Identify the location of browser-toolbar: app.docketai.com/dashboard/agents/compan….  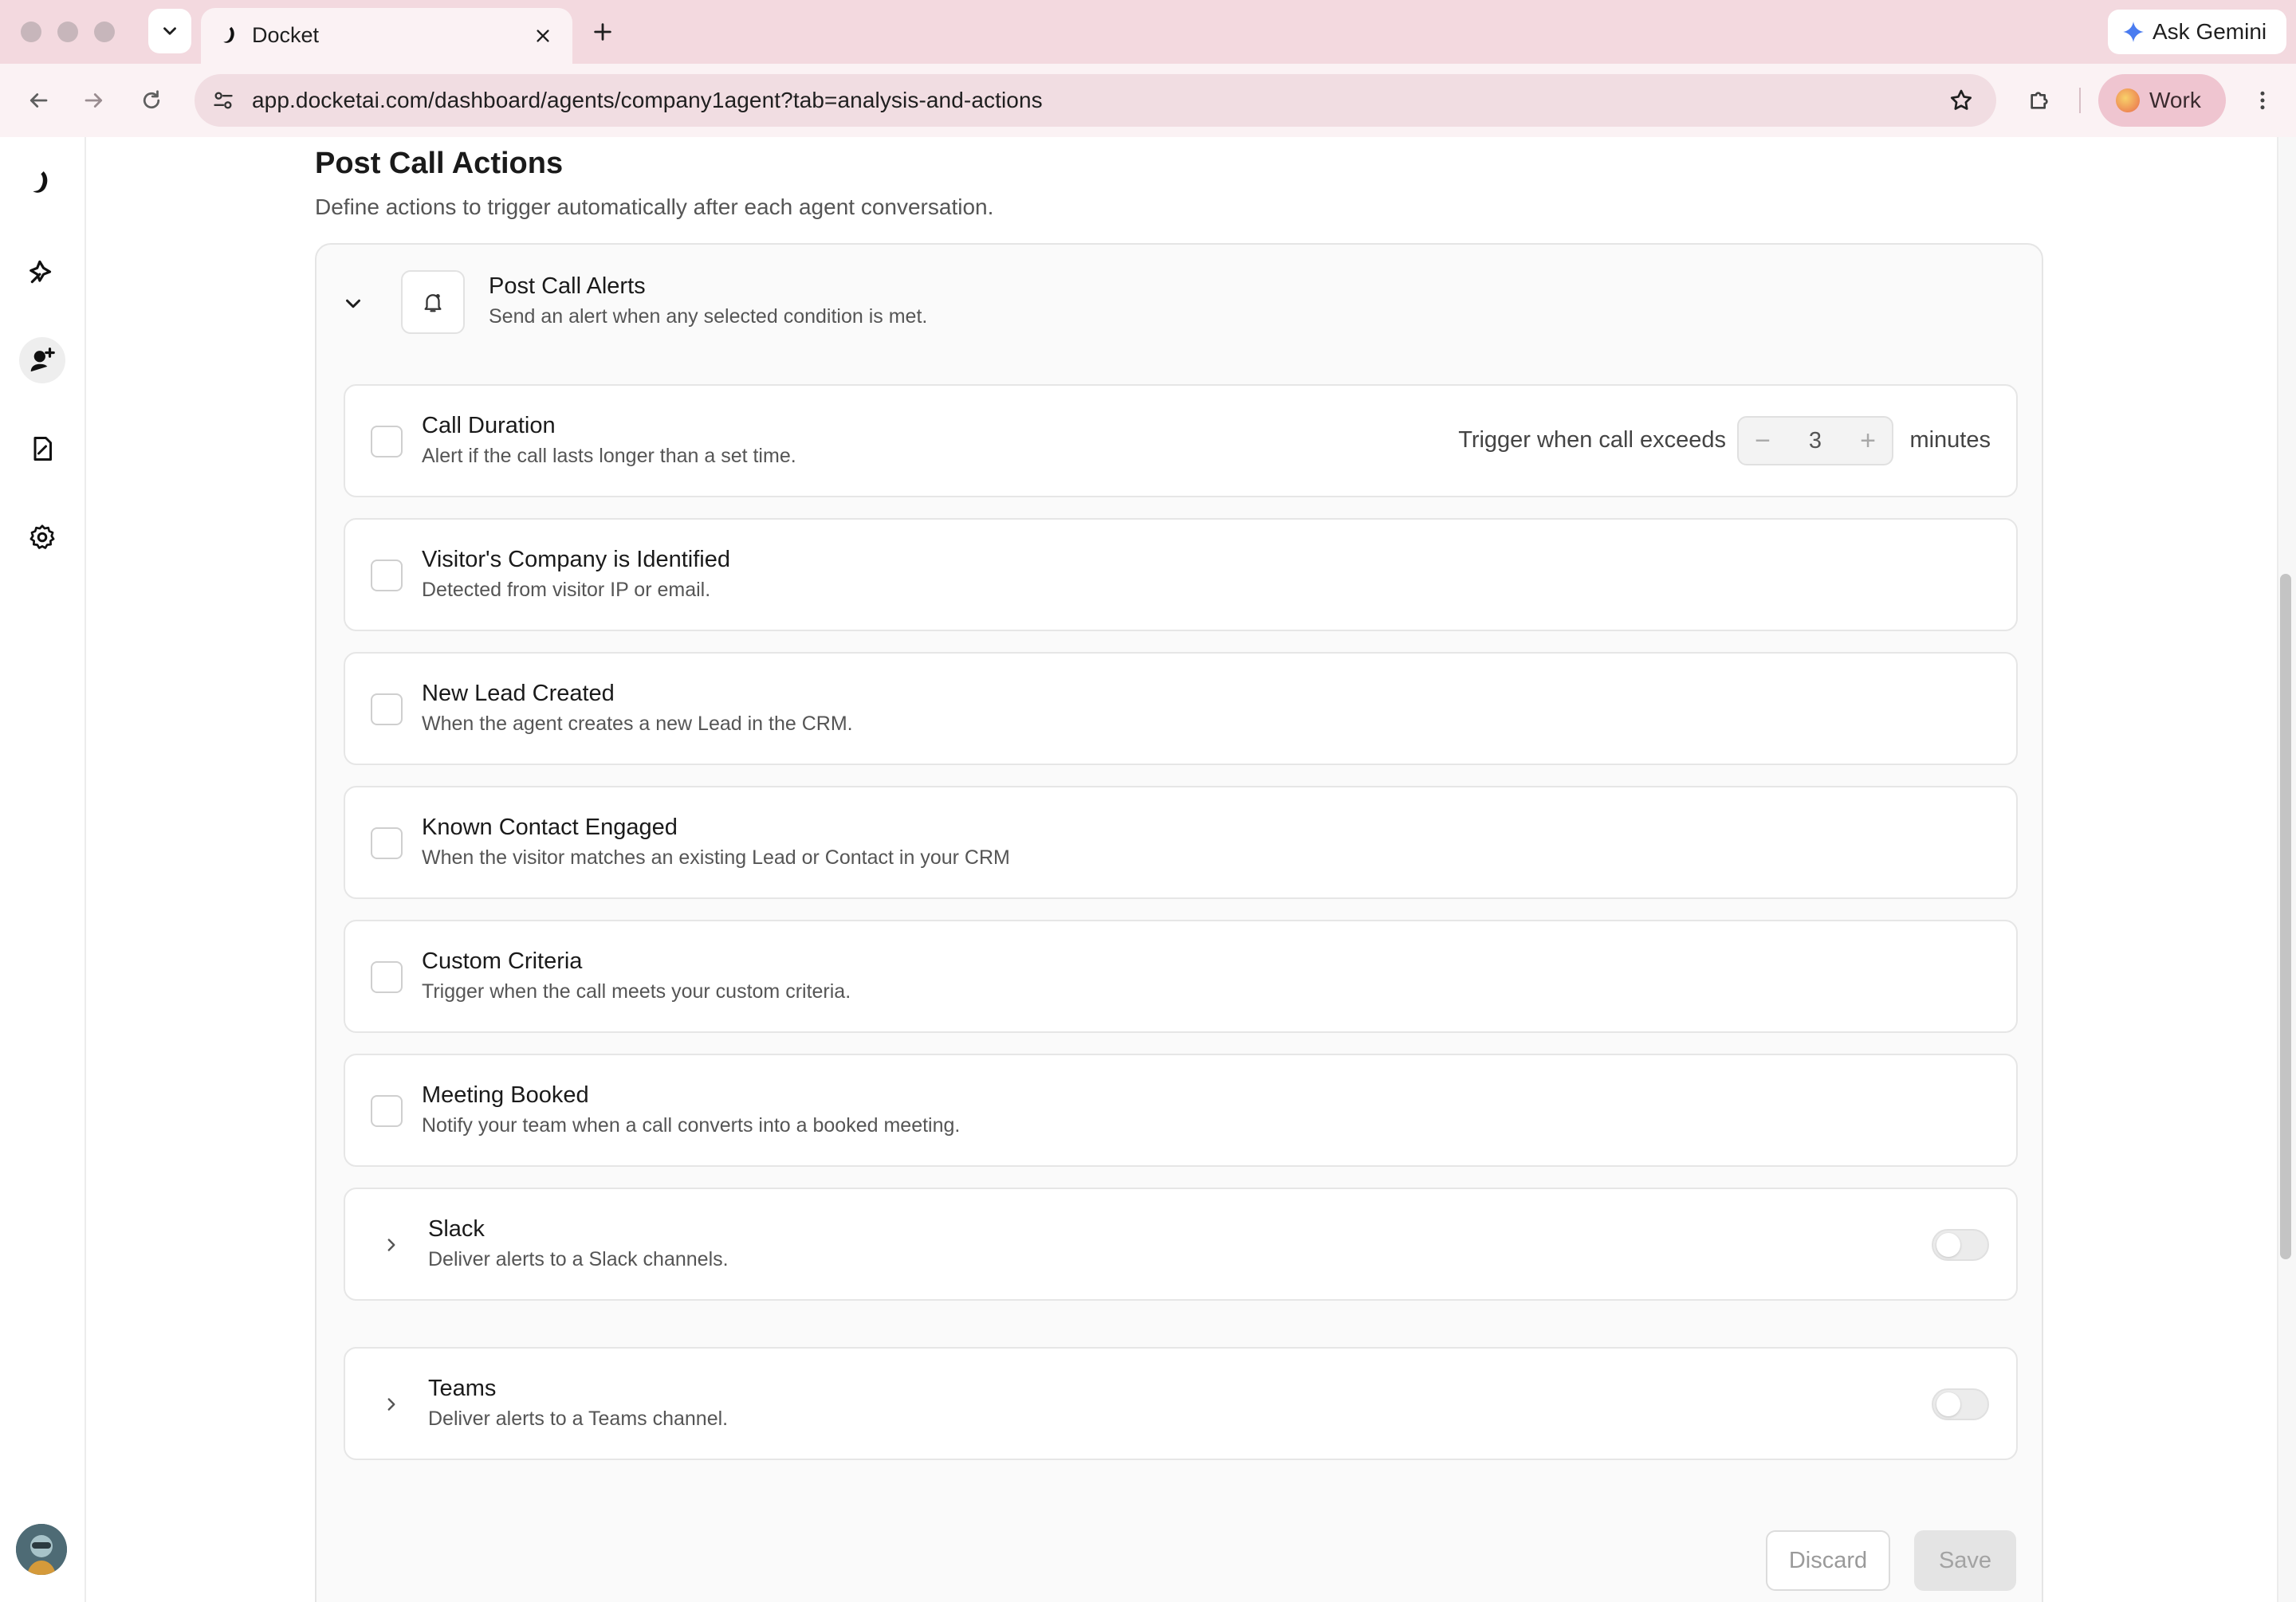
(1148, 100).